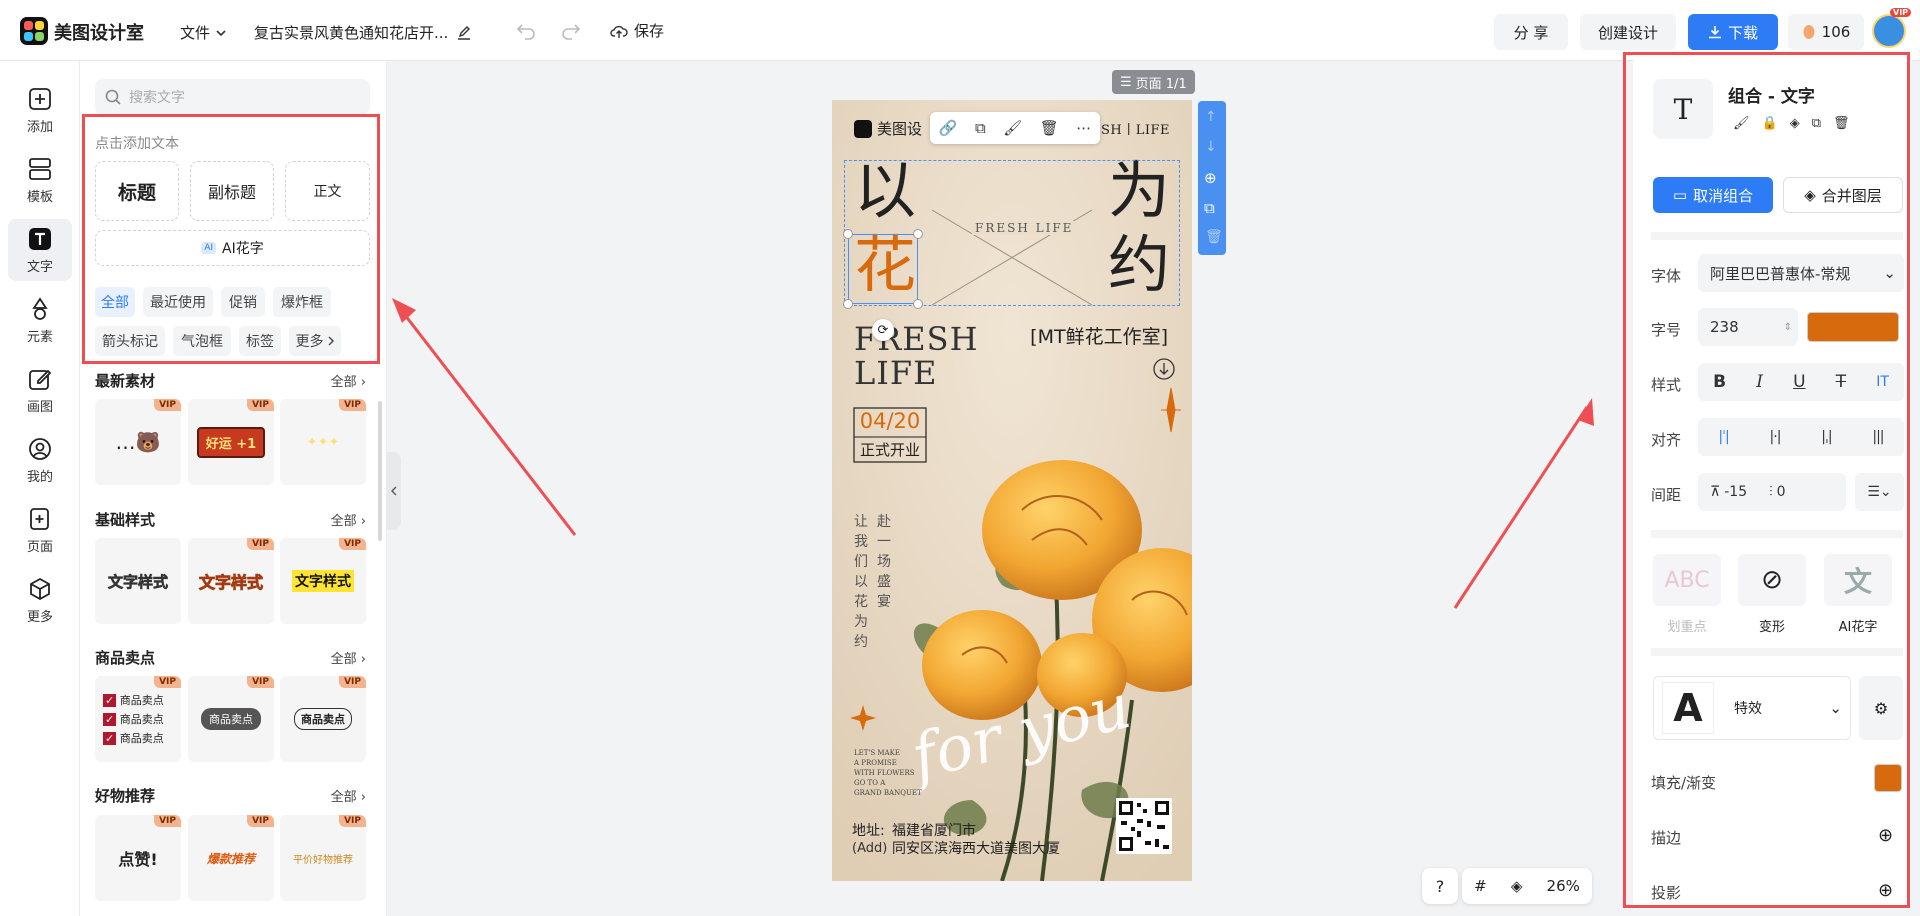  I want to click on avatar: VIP, so click(1892, 28).